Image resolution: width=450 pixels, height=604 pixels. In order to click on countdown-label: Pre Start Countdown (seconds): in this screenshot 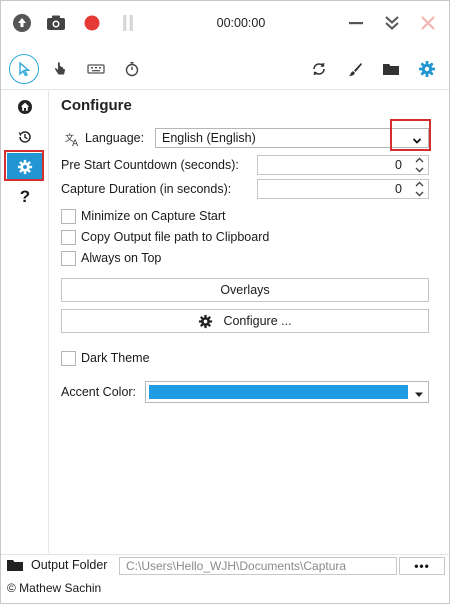, I will do `click(150, 165)`.